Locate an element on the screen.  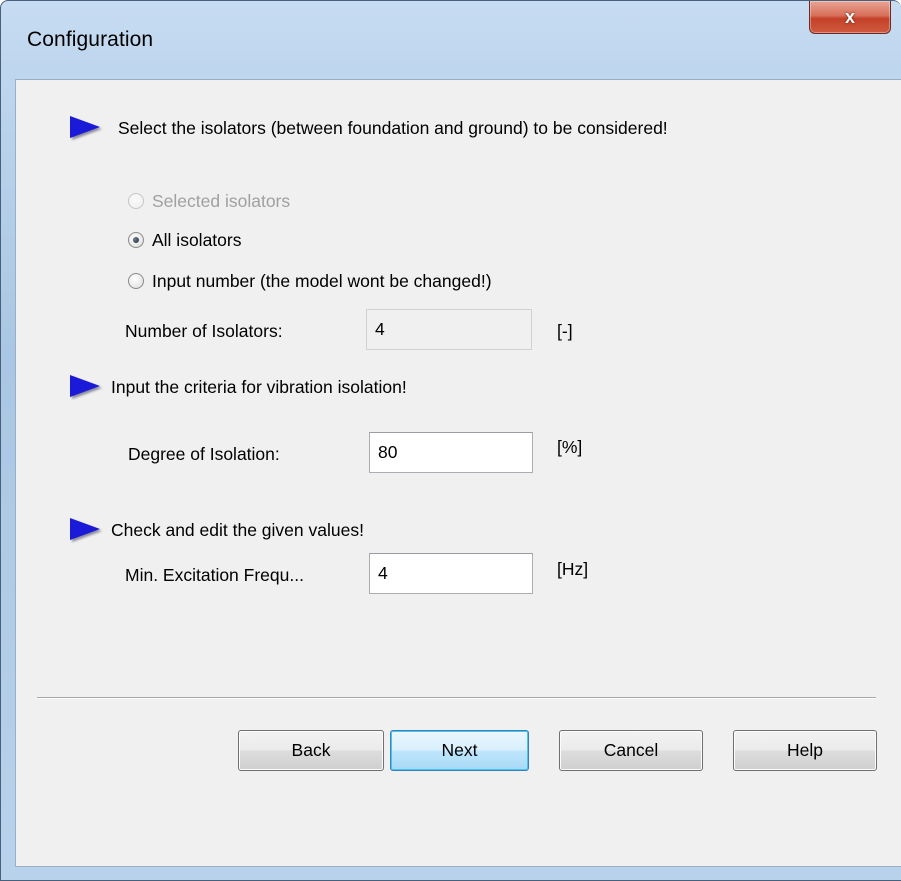
degree-of-isolation-label: Degree of Isolation: is located at coordinates (204, 454).